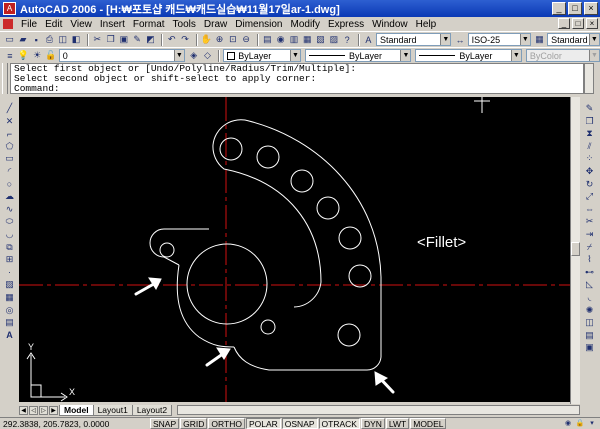 This screenshot has width=600, height=429. What do you see at coordinates (589, 78) in the screenshot?
I see `command-scrollbar` at bounding box center [589, 78].